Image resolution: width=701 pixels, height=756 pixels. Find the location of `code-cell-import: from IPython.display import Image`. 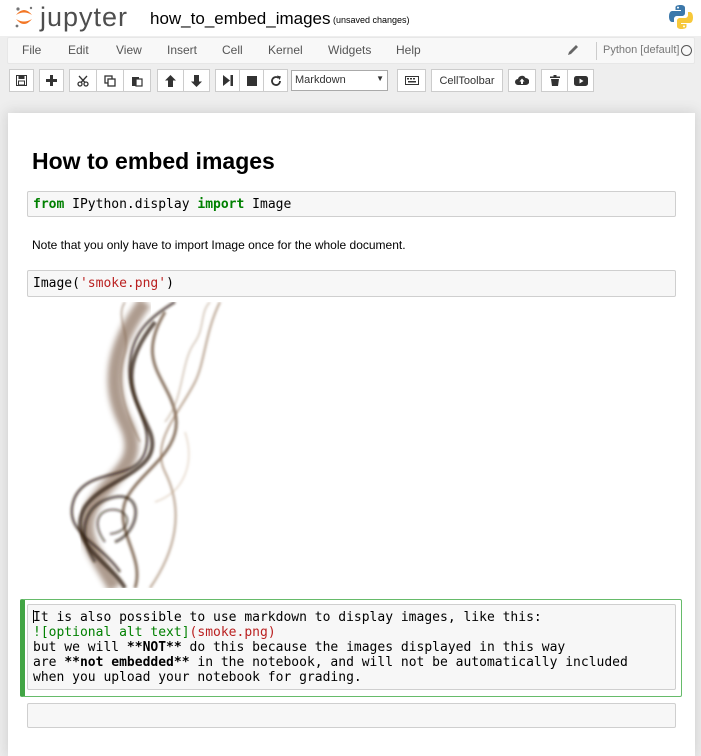

code-cell-import: from IPython.display import Image is located at coordinates (351, 204).